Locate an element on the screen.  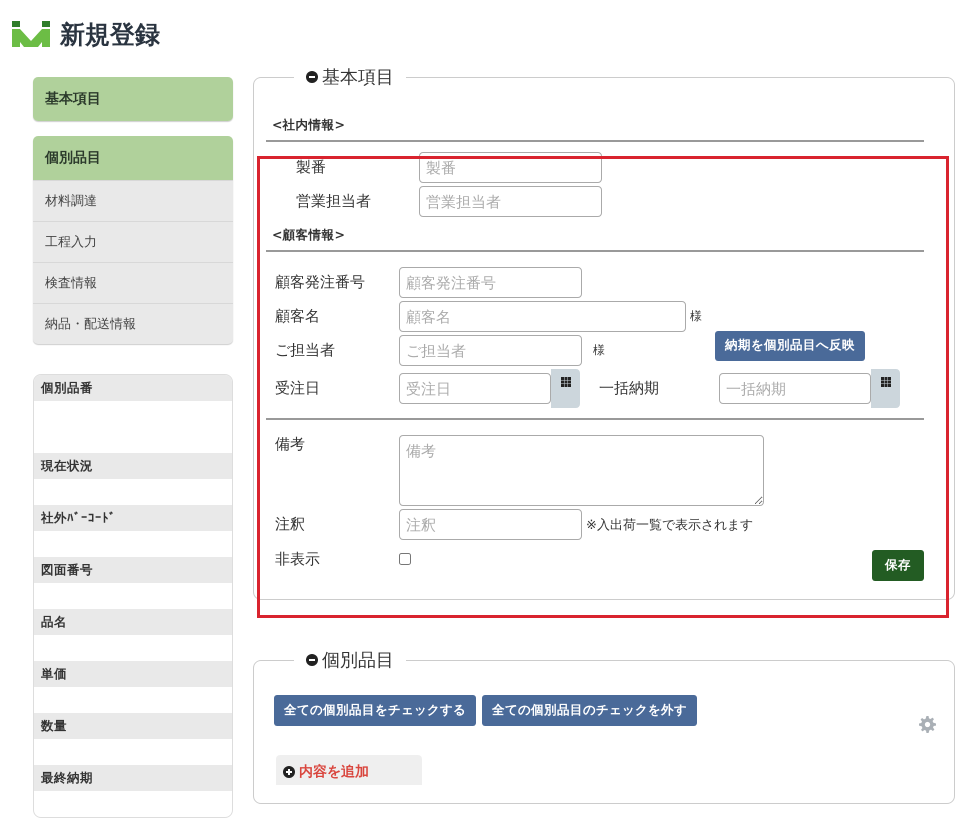
section-heading: <社内情報> is located at coordinates (595, 115).